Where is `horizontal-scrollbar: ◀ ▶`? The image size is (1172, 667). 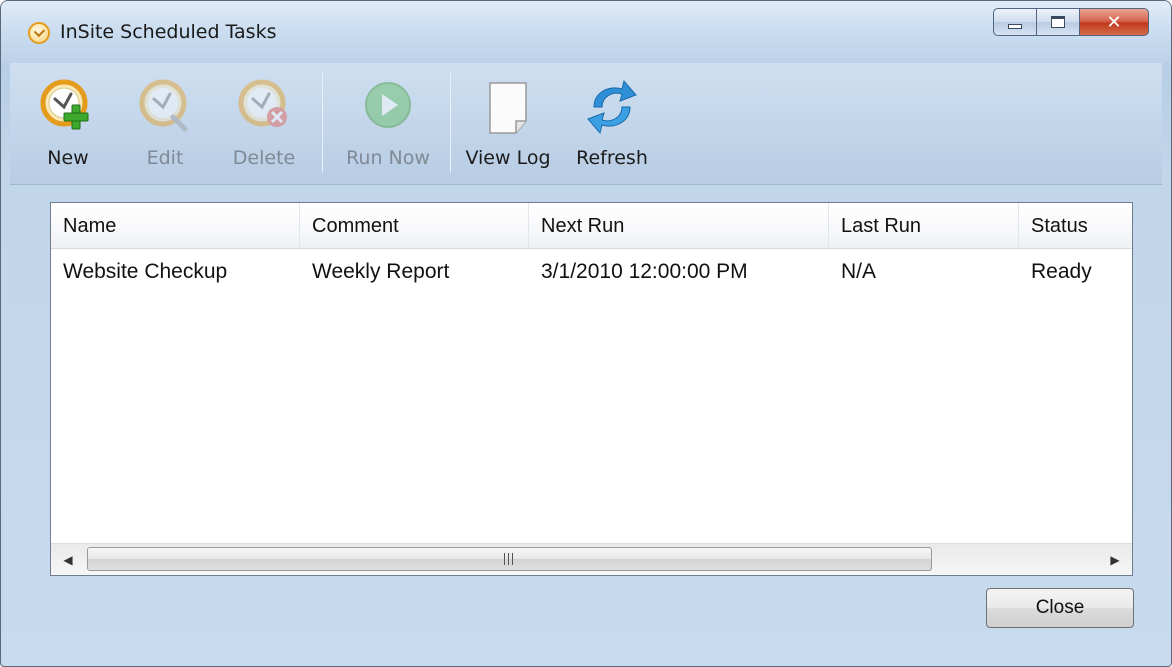
horizontal-scrollbar: ◀ ▶ is located at coordinates (591, 559).